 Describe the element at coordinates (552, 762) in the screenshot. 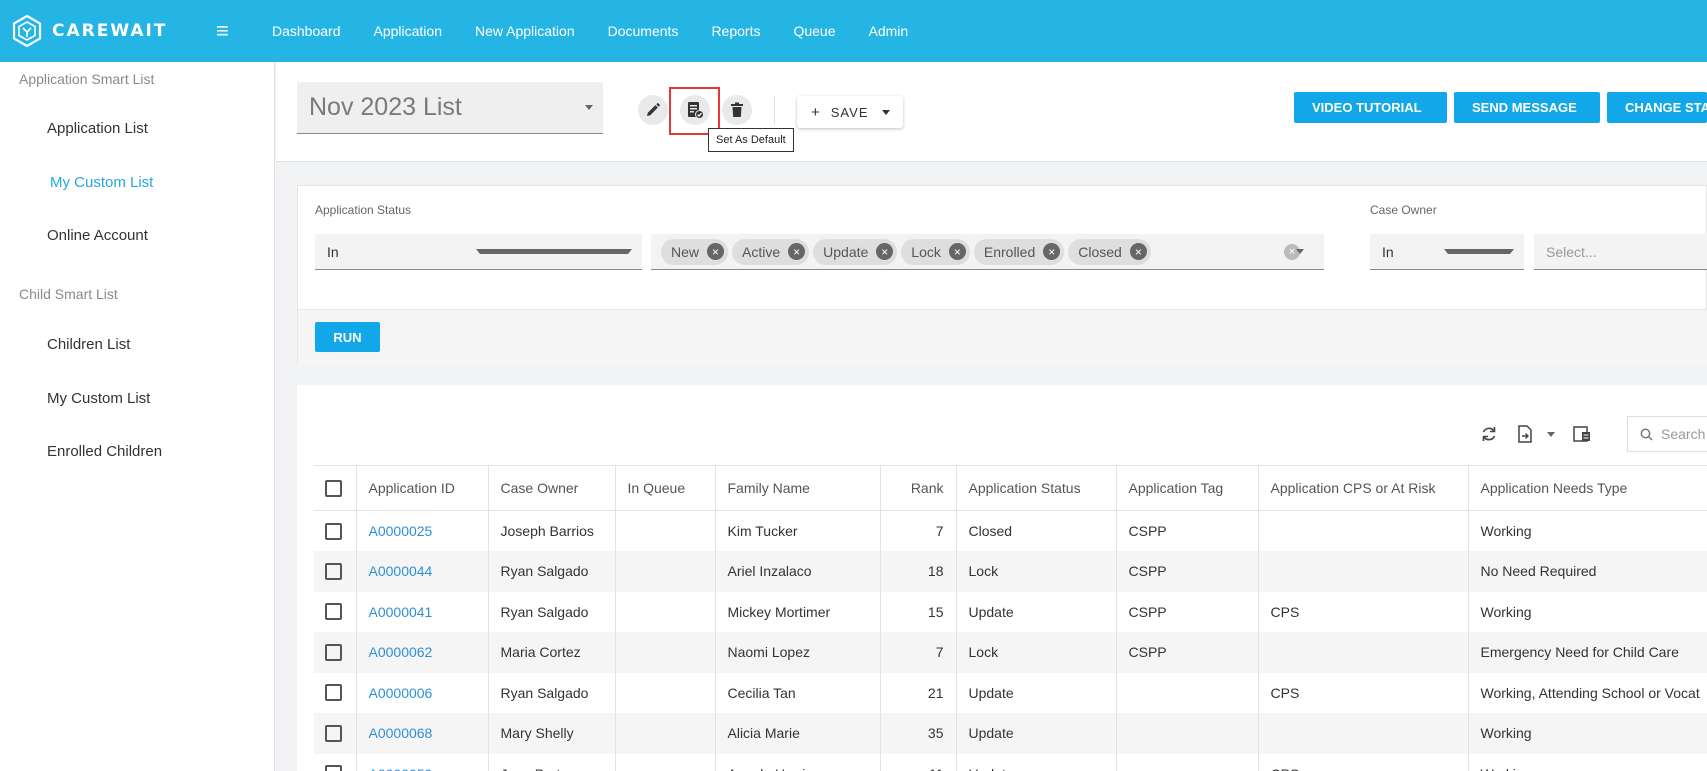

I see `cell-case-owner: Jane Porter` at that location.